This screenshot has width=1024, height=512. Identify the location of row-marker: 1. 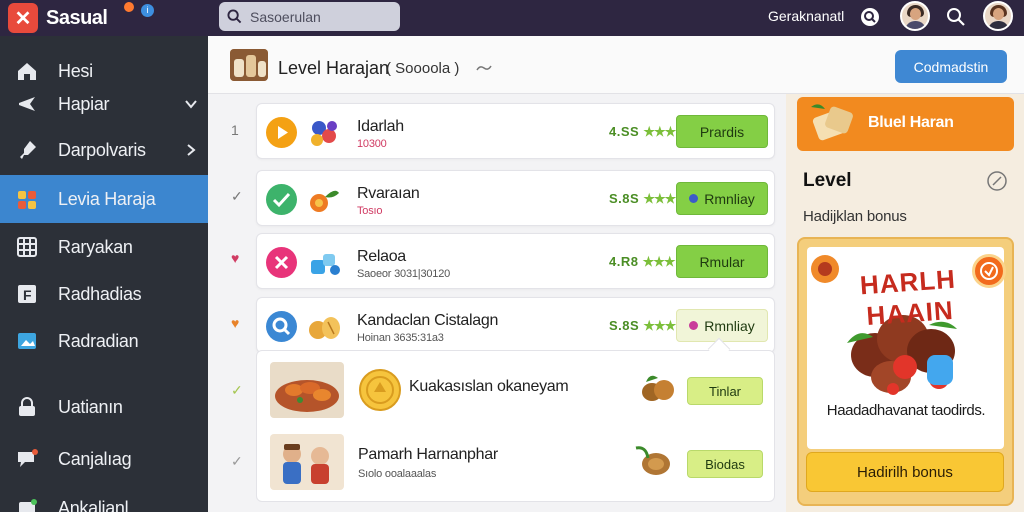
(235, 130).